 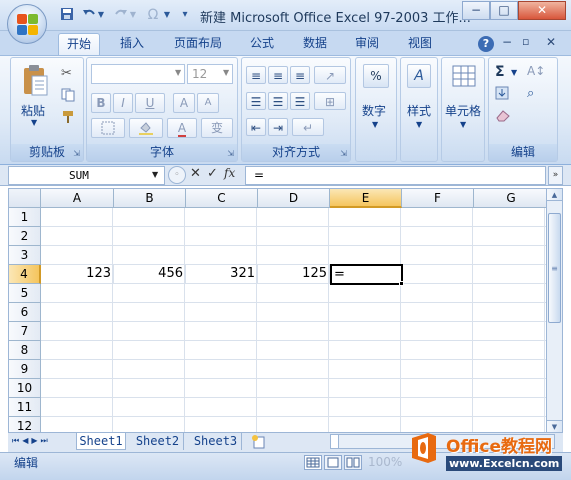 I want to click on styles-dropdown-icon: ▼, so click(x=419, y=124).